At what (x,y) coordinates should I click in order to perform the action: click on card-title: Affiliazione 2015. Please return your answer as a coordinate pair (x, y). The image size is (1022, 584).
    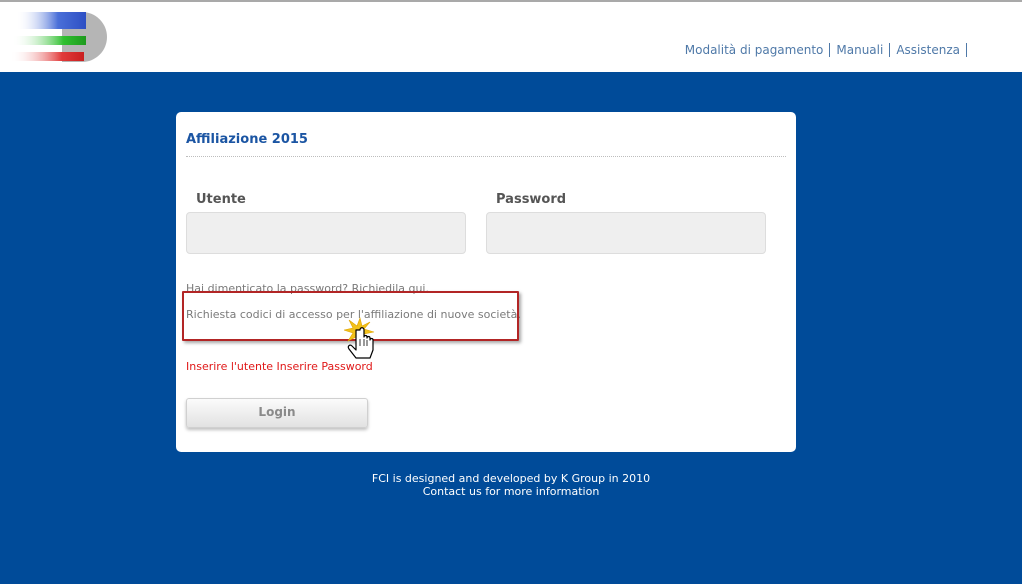
    Looking at the image, I should click on (247, 139).